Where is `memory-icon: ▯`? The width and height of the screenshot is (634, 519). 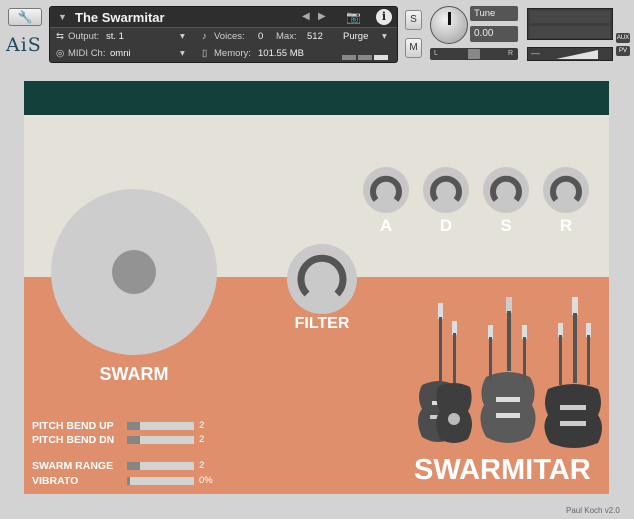 memory-icon: ▯ is located at coordinates (205, 53).